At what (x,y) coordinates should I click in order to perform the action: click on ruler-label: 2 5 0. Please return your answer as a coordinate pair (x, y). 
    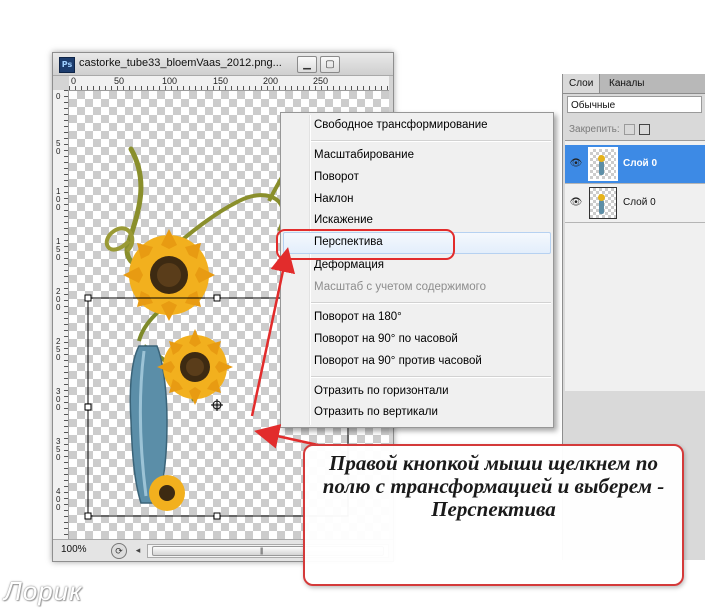
    Looking at the image, I should click on (58, 349).